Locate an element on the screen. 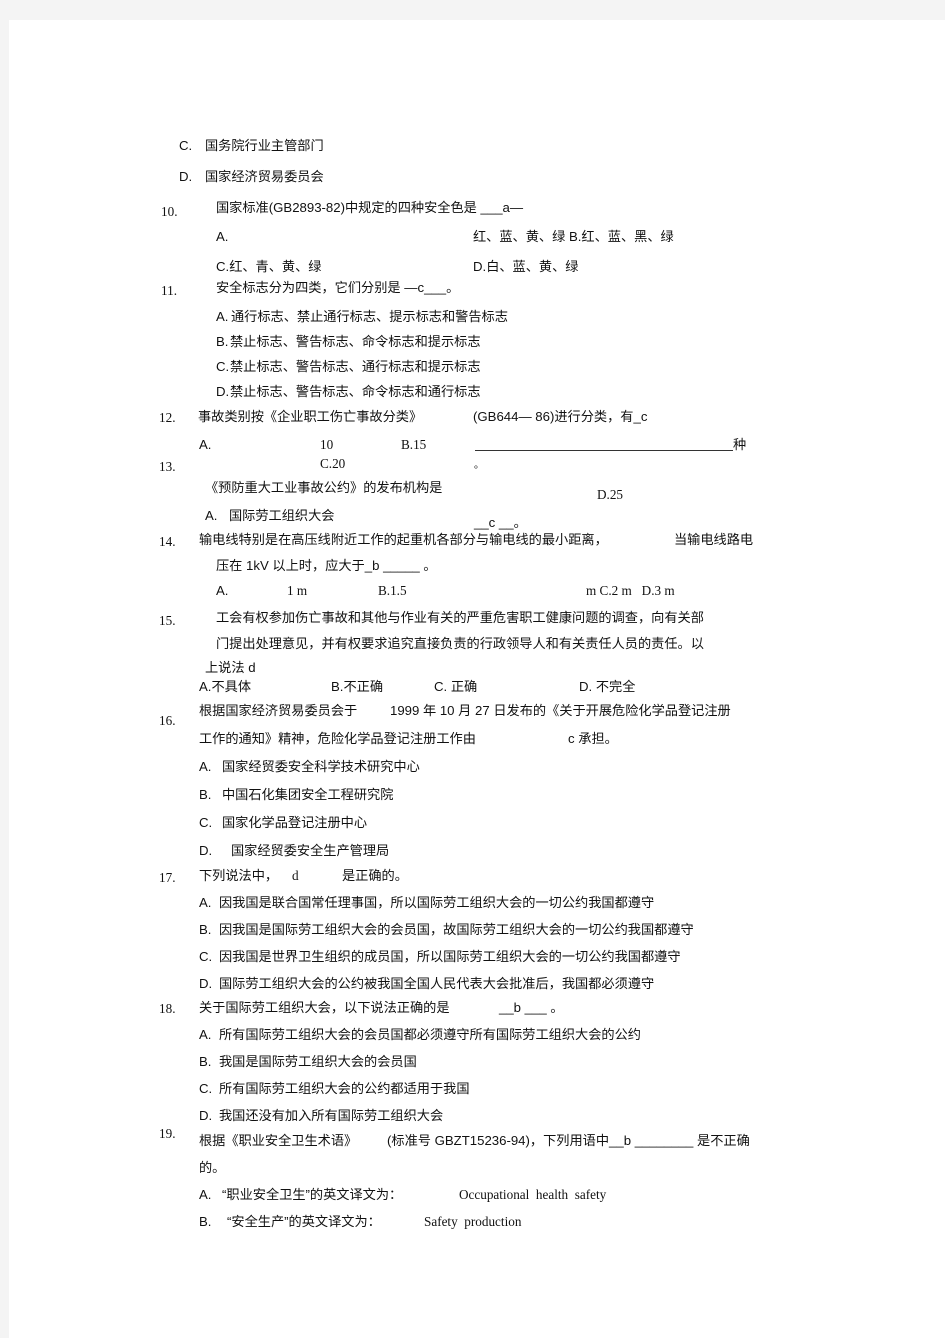 The height and width of the screenshot is (1338, 945). question-17-option-d-text: 国际劳工组织大会的公约被我国全国人民代表大会批准后，我国都必须遵守 is located at coordinates (437, 983).